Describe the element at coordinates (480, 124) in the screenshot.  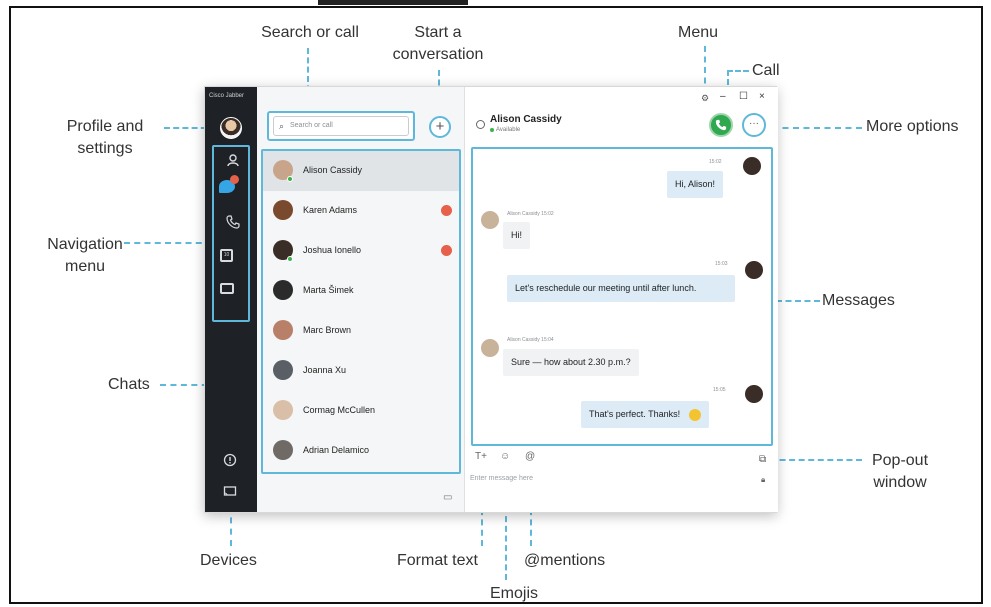
I see `presence-status-icon` at that location.